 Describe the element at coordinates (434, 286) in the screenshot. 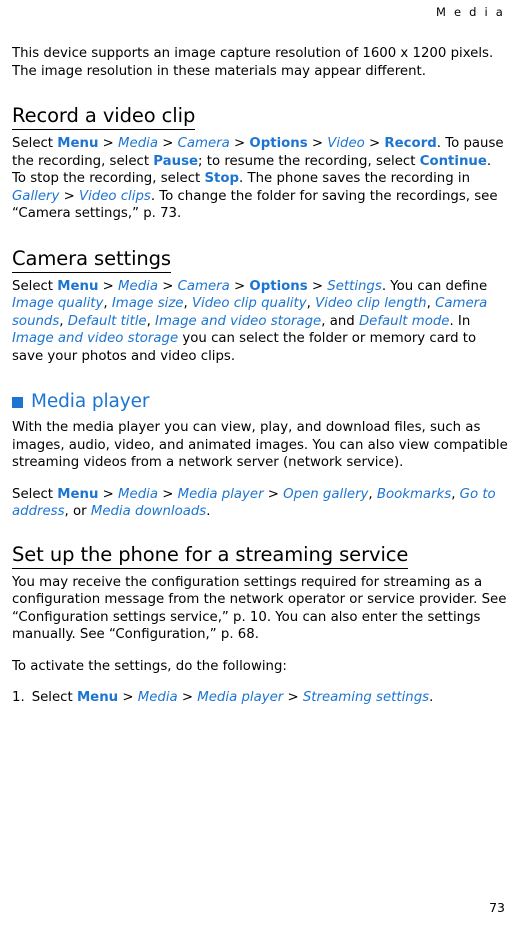

I see `text-run: . You can define` at that location.